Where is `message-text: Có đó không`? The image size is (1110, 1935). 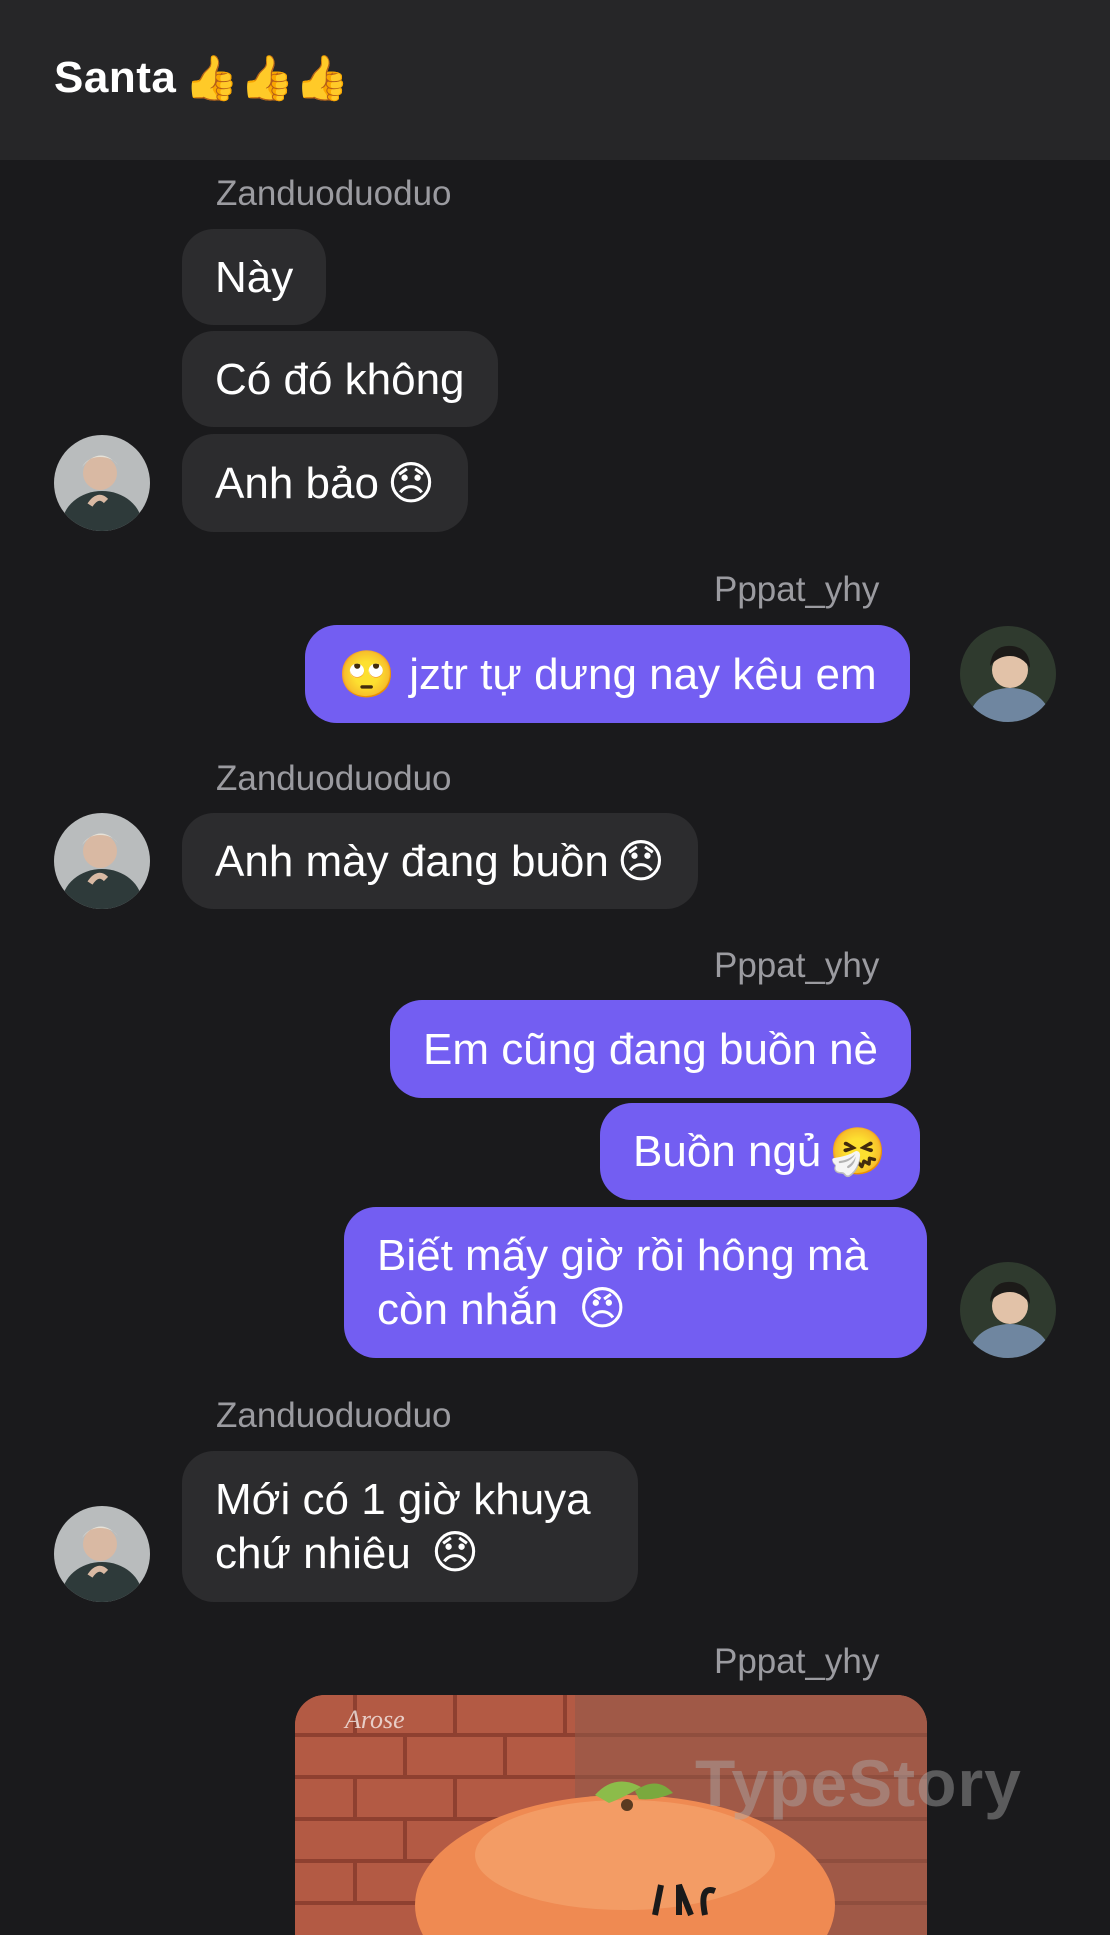
message-text: Có đó không is located at coordinates (340, 379).